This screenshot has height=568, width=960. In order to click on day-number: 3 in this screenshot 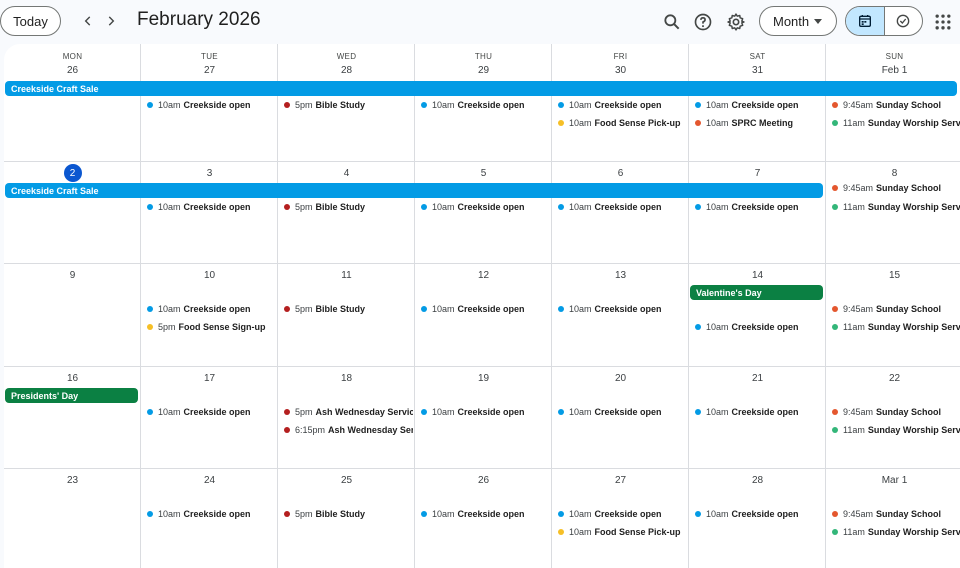, I will do `click(209, 173)`.